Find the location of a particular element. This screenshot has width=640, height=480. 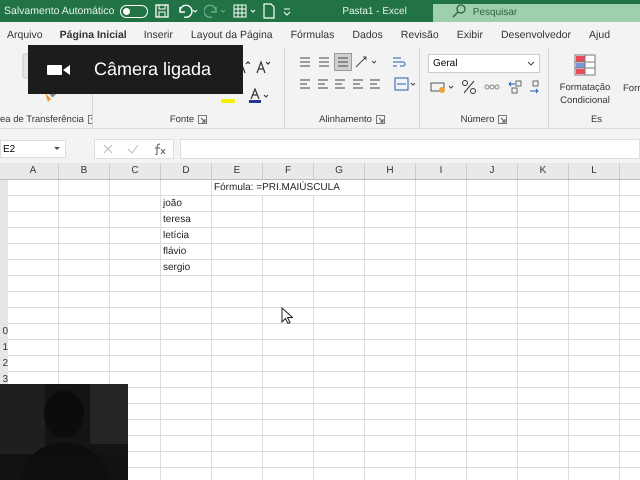

group-label: ea de Transferência is located at coordinates (42, 119).